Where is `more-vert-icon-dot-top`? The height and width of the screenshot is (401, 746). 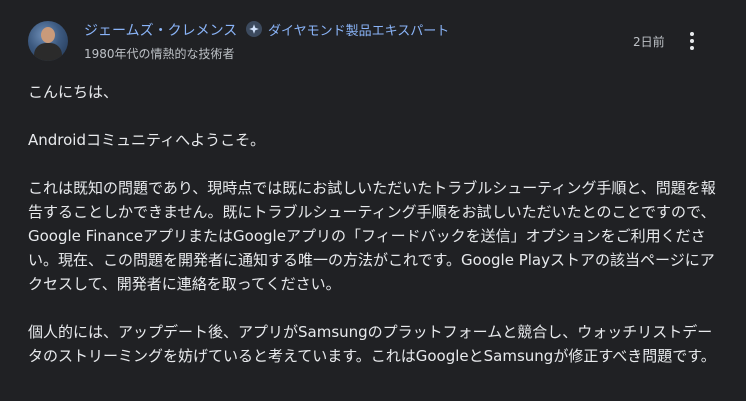
more-vert-icon-dot-top is located at coordinates (692, 34).